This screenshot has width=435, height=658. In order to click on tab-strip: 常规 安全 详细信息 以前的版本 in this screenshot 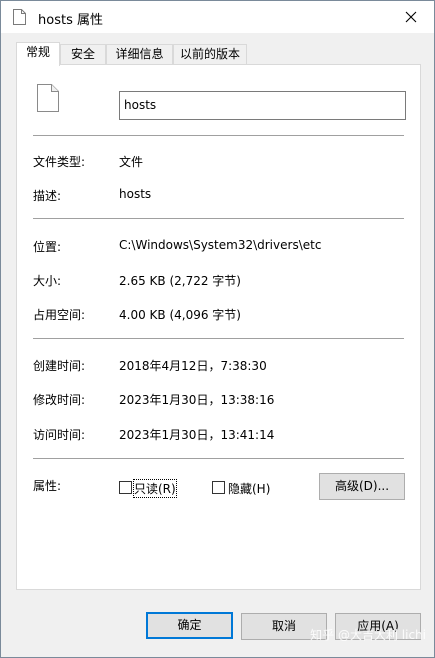, I will do `click(221, 54)`.